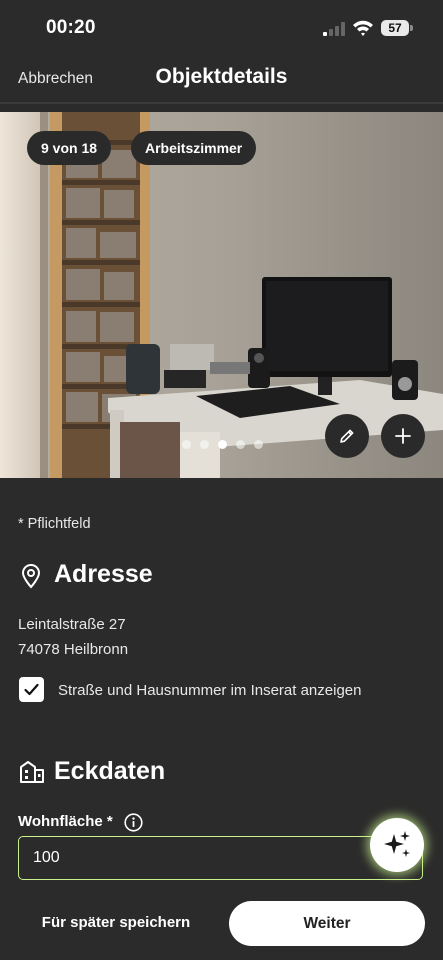  I want to click on cellular-signal-icon, so click(334, 29).